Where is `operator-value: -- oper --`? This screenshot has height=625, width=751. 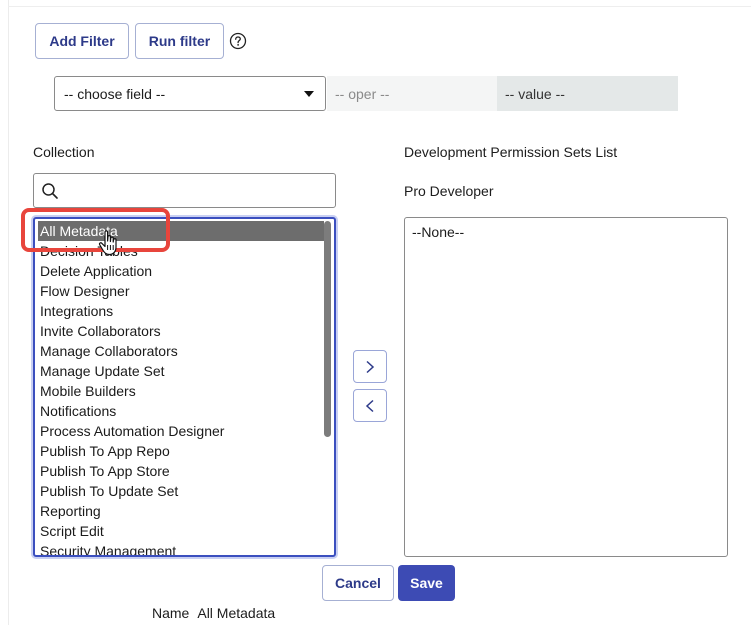 operator-value: -- oper -- is located at coordinates (362, 93).